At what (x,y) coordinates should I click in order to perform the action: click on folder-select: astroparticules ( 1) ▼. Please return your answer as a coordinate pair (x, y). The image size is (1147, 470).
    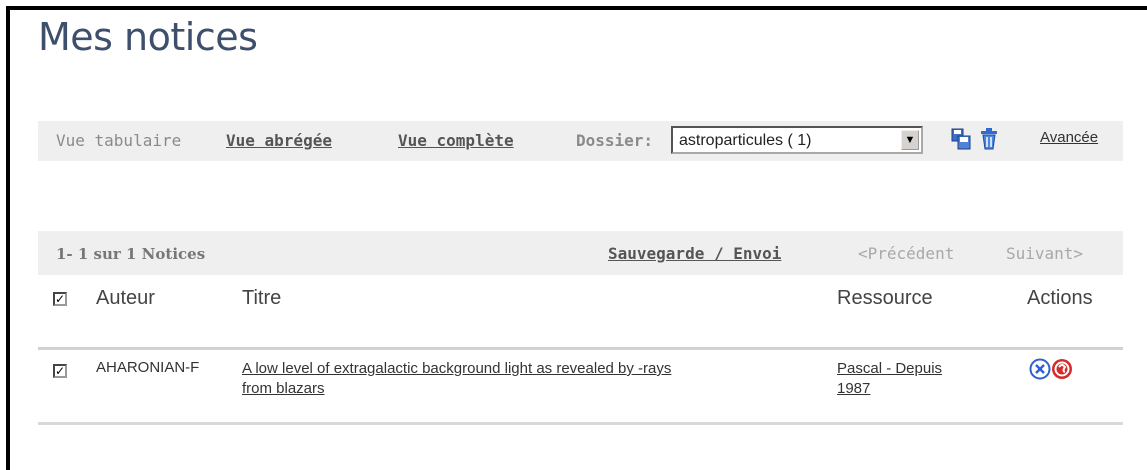
    Looking at the image, I should click on (797, 140).